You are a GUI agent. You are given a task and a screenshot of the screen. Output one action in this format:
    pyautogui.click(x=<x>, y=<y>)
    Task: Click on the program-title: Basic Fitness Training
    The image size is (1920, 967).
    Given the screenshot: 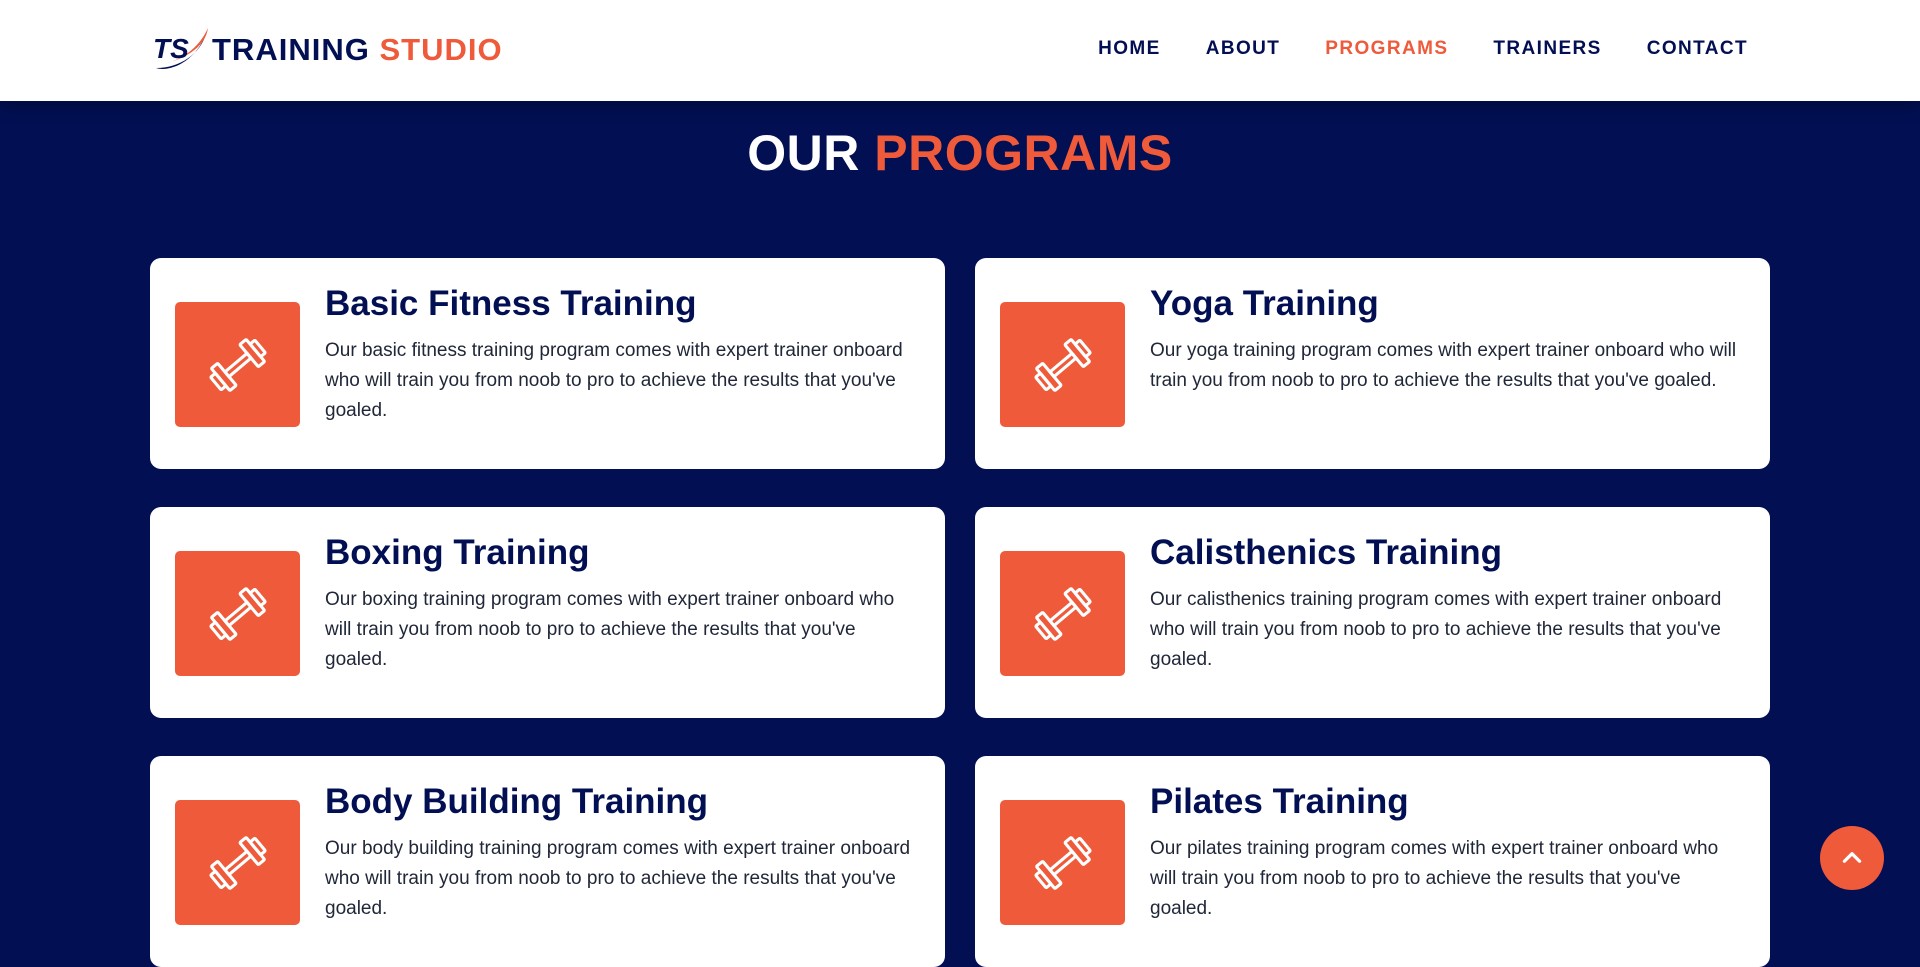 What is the action you would take?
    pyautogui.click(x=511, y=303)
    